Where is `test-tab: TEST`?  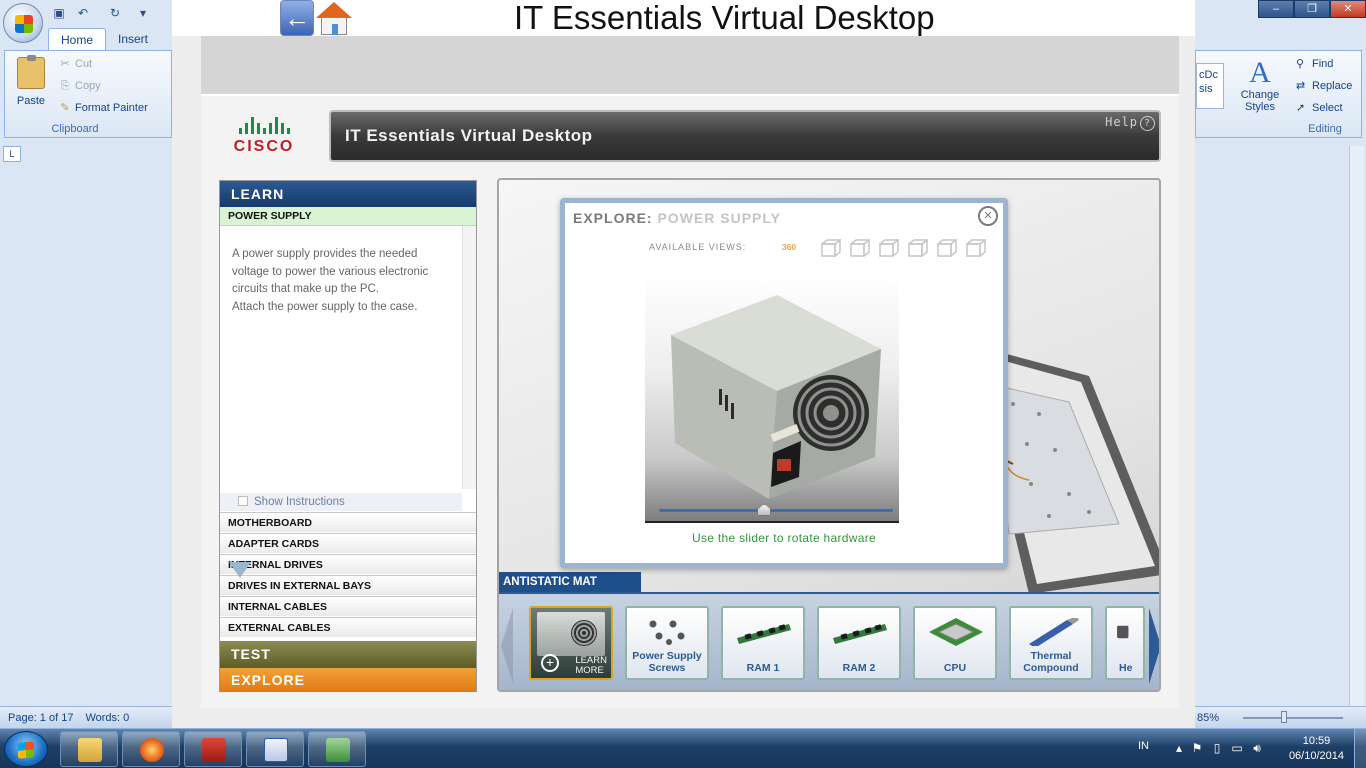 test-tab: TEST is located at coordinates (348, 654).